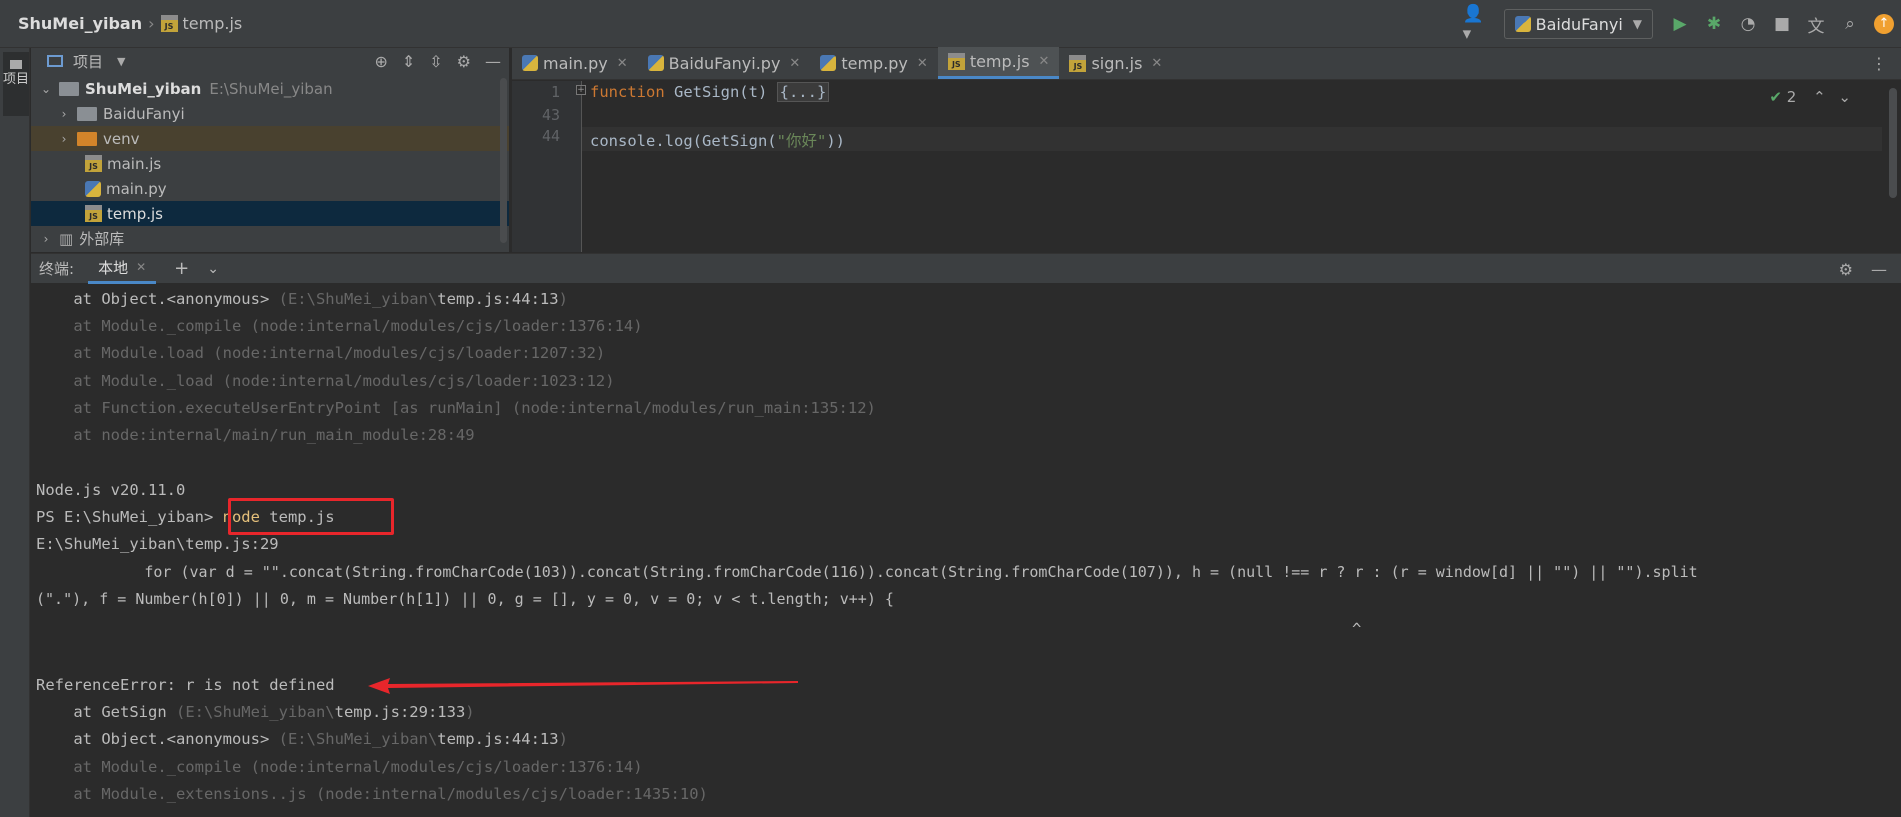 This screenshot has width=1901, height=817. Describe the element at coordinates (1850, 24) in the screenshot. I see `search-icon: ⌕` at that location.